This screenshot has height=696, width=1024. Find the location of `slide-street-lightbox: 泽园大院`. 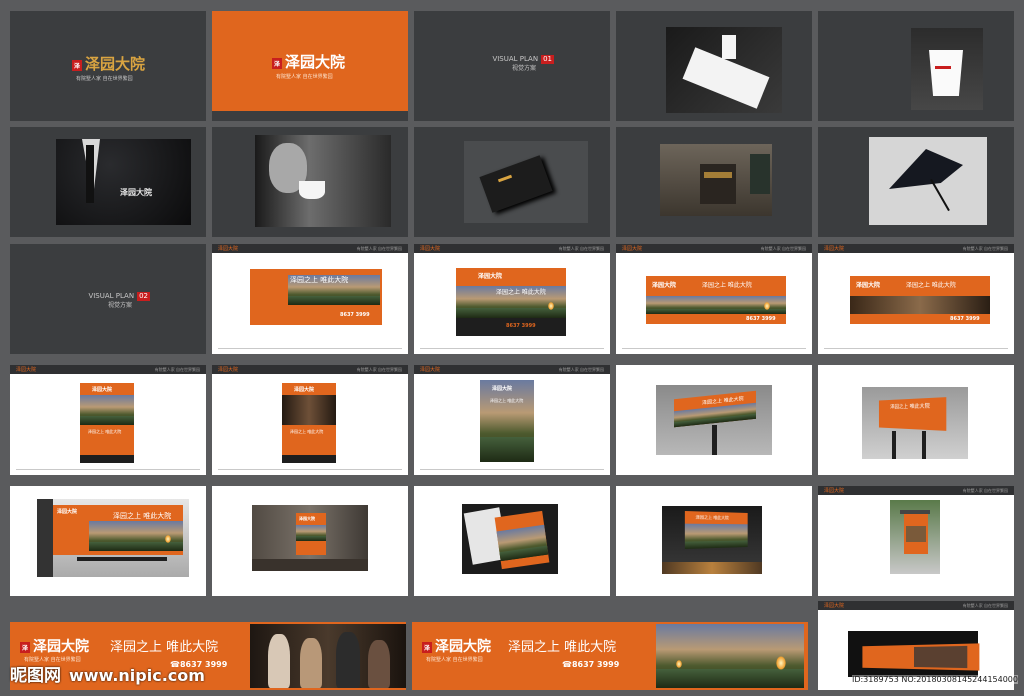

slide-street-lightbox: 泽园大院 is located at coordinates (310, 541).